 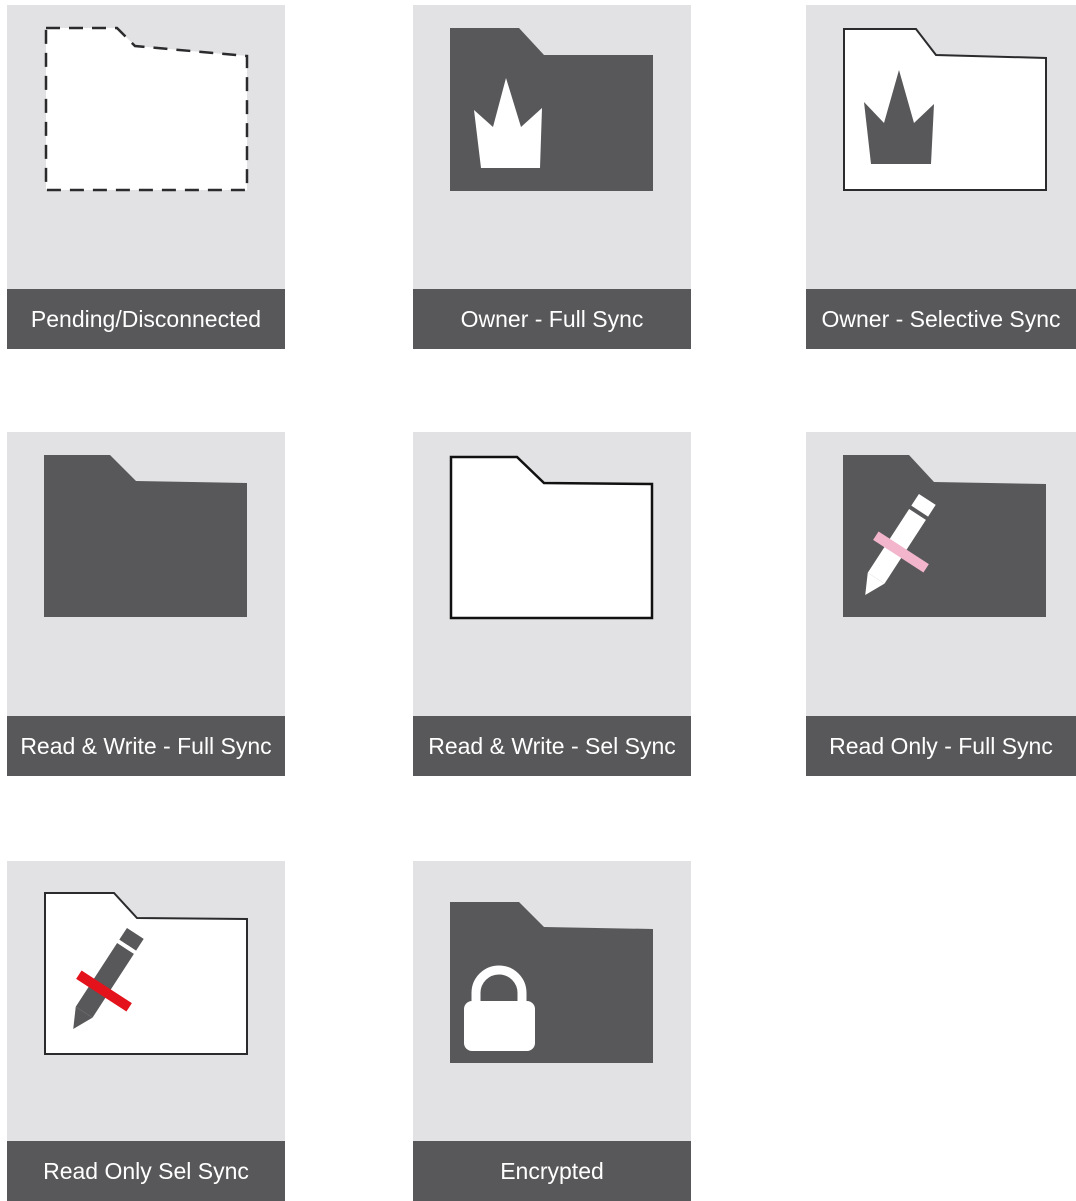 What do you see at coordinates (941, 319) in the screenshot?
I see `tile-label: Owner - Selective Sync` at bounding box center [941, 319].